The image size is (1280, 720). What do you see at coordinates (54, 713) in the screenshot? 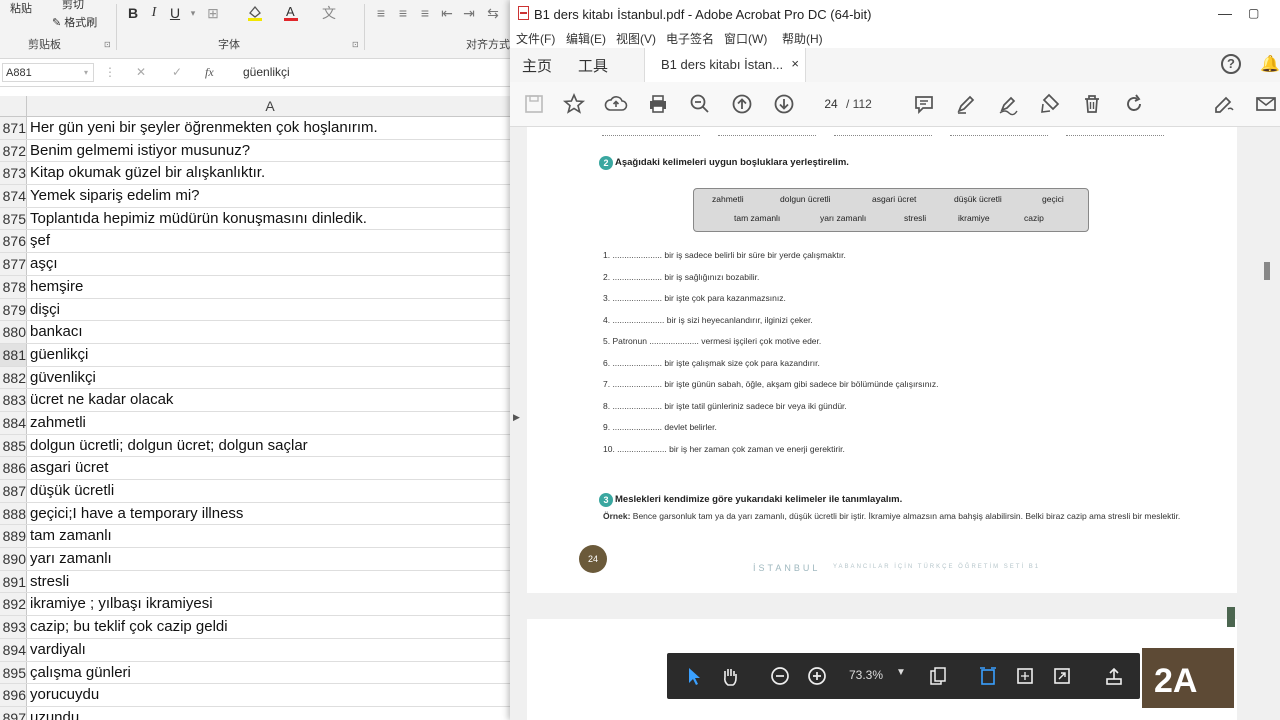
I see `cell-a: uzundu` at bounding box center [54, 713].